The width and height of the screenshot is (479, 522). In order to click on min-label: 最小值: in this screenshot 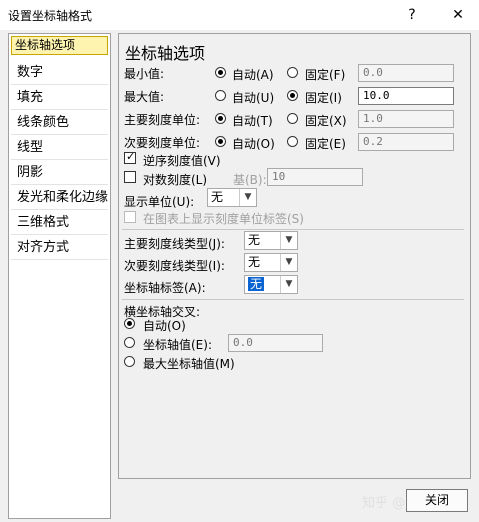, I will do `click(144, 74)`.